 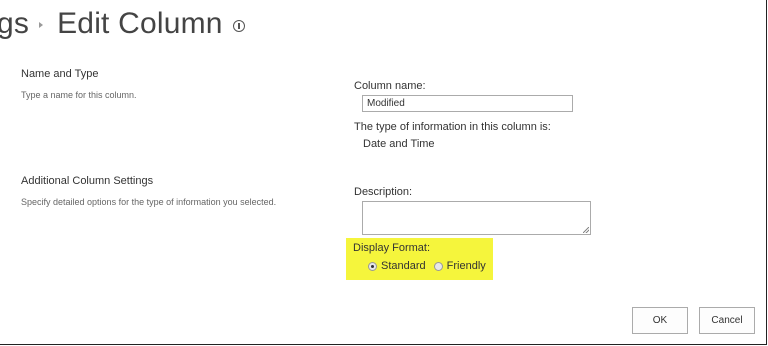 What do you see at coordinates (476, 218) in the screenshot?
I see `description-textarea` at bounding box center [476, 218].